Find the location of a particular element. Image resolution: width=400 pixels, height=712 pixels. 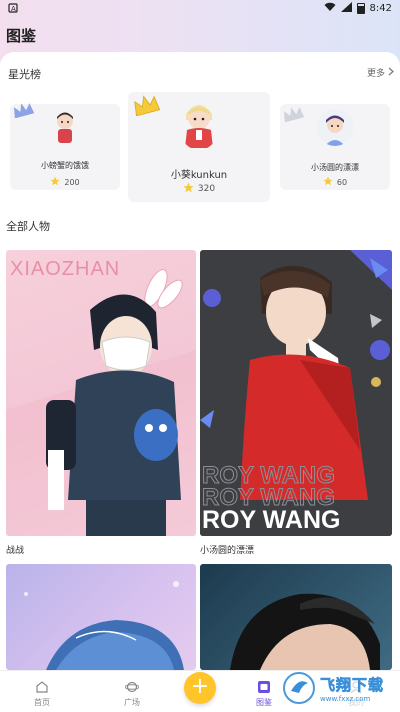

status-time: 8:42 is located at coordinates (380, 8).